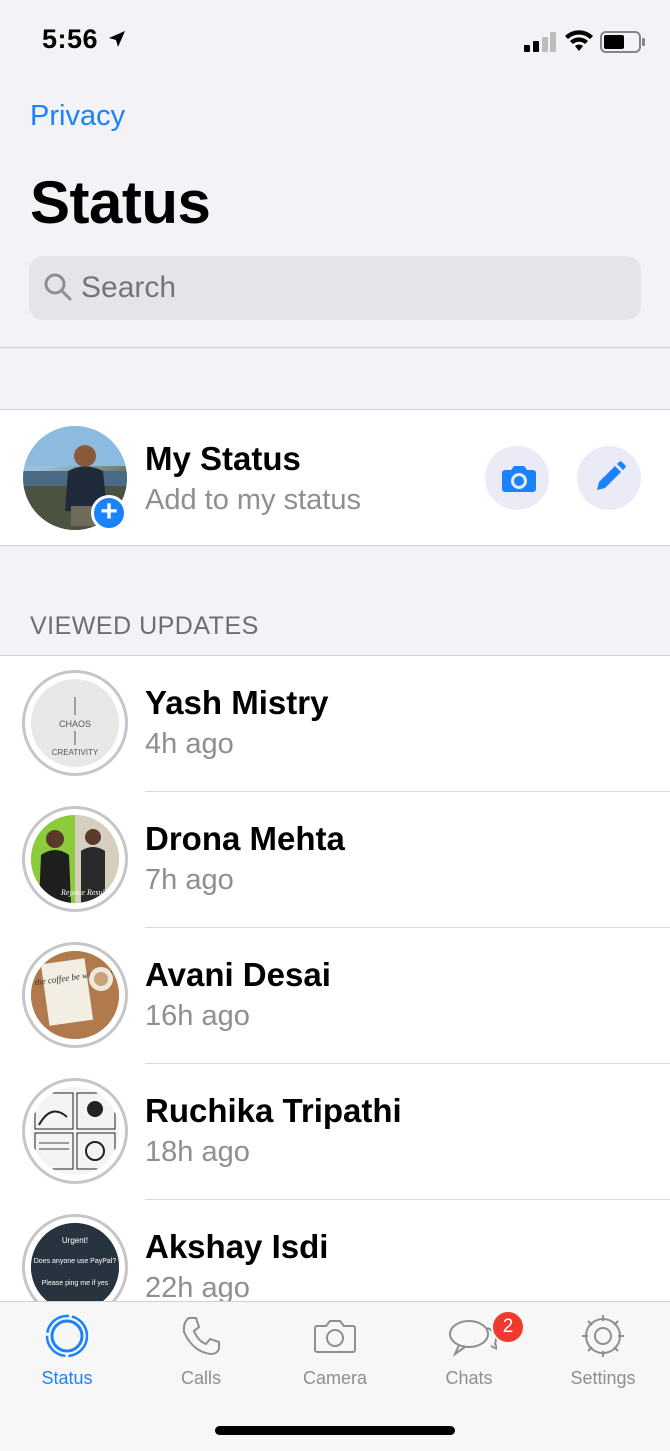 This screenshot has height=1451, width=670. What do you see at coordinates (197, 1152) in the screenshot?
I see `update-time: 18h ago` at bounding box center [197, 1152].